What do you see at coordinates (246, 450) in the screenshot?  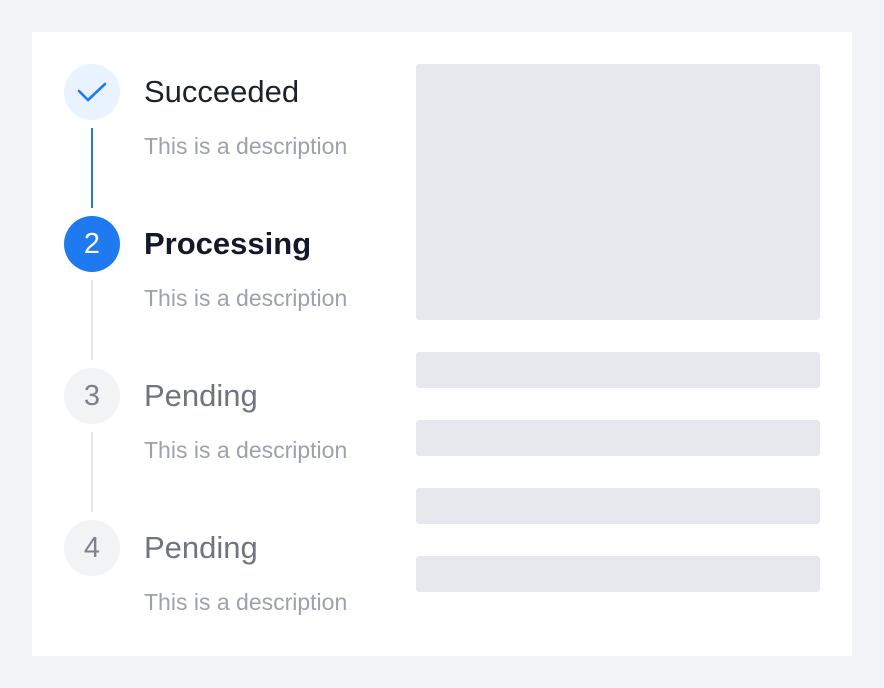 I see `step-3-description: This is a description` at bounding box center [246, 450].